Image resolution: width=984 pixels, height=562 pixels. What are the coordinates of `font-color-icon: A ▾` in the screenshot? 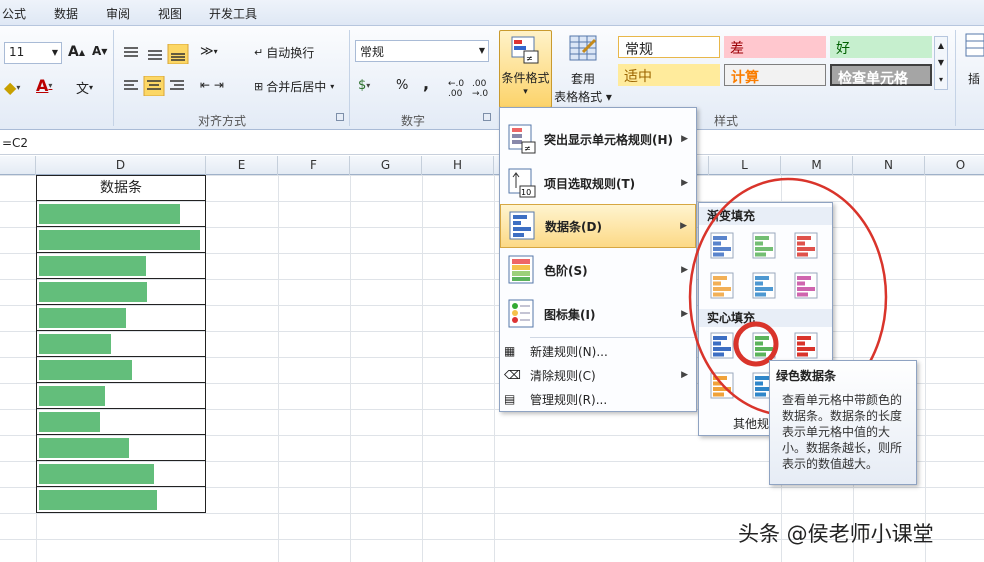 It's located at (44, 85).